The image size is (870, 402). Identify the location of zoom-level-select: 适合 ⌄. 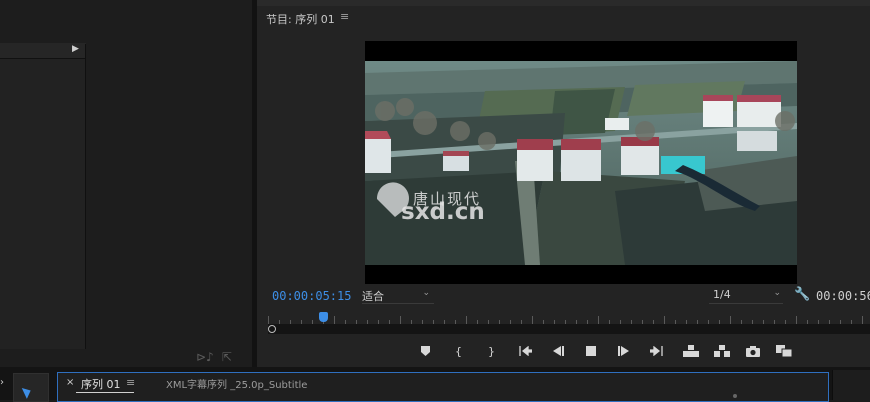
(397, 295).